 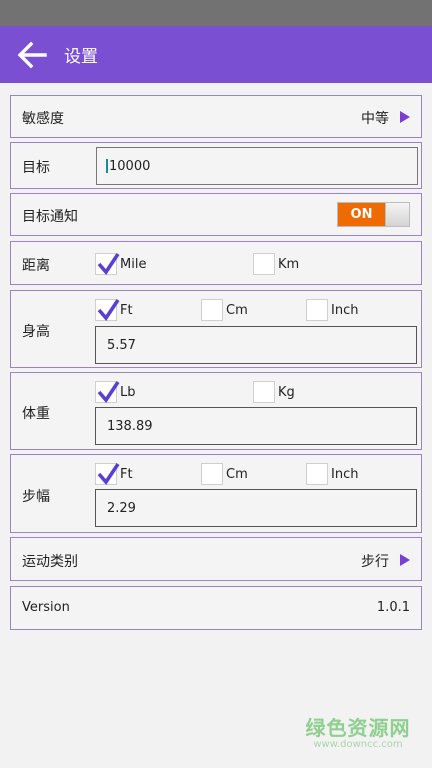 What do you see at coordinates (216, 559) in the screenshot?
I see `sport-row: 运动类别 步行` at bounding box center [216, 559].